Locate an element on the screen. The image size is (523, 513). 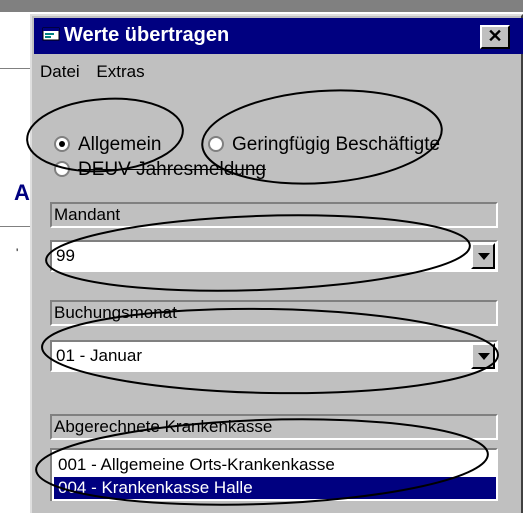
radio-geringfuegig-indicator is located at coordinates (216, 144).